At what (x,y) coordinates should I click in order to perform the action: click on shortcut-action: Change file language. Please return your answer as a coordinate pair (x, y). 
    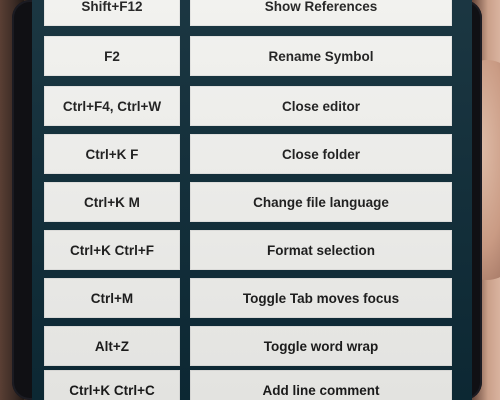
    Looking at the image, I should click on (321, 202).